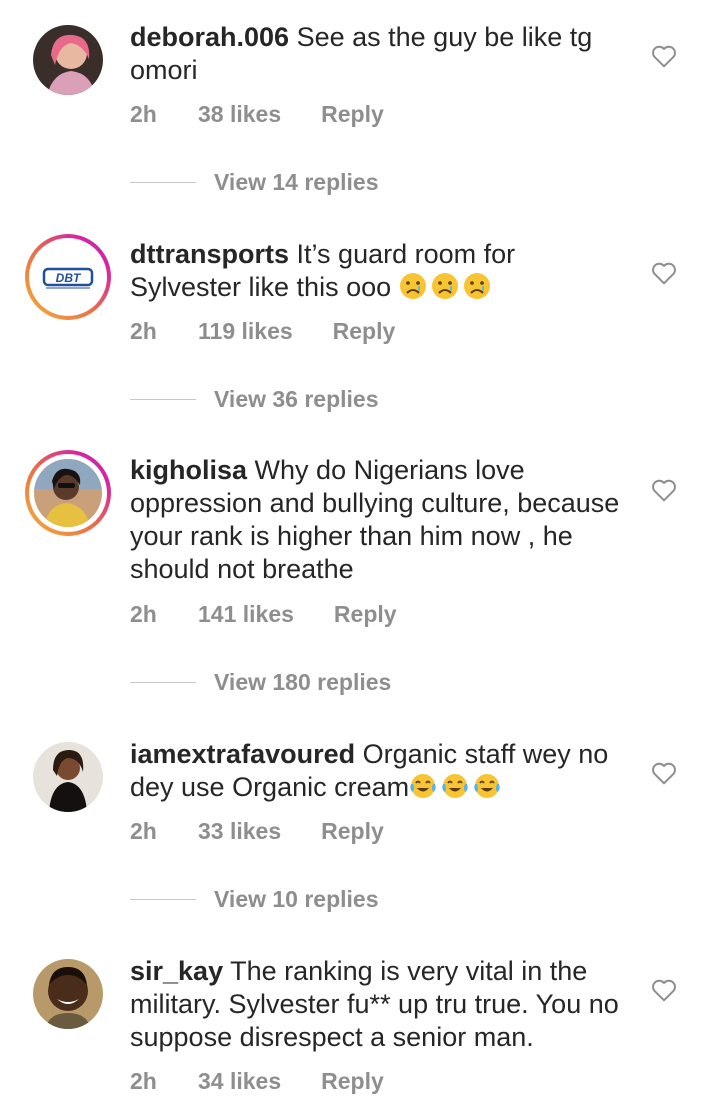 This screenshot has height=1108, width=720. I want to click on view-replies-button: View 10 replies, so click(254, 899).